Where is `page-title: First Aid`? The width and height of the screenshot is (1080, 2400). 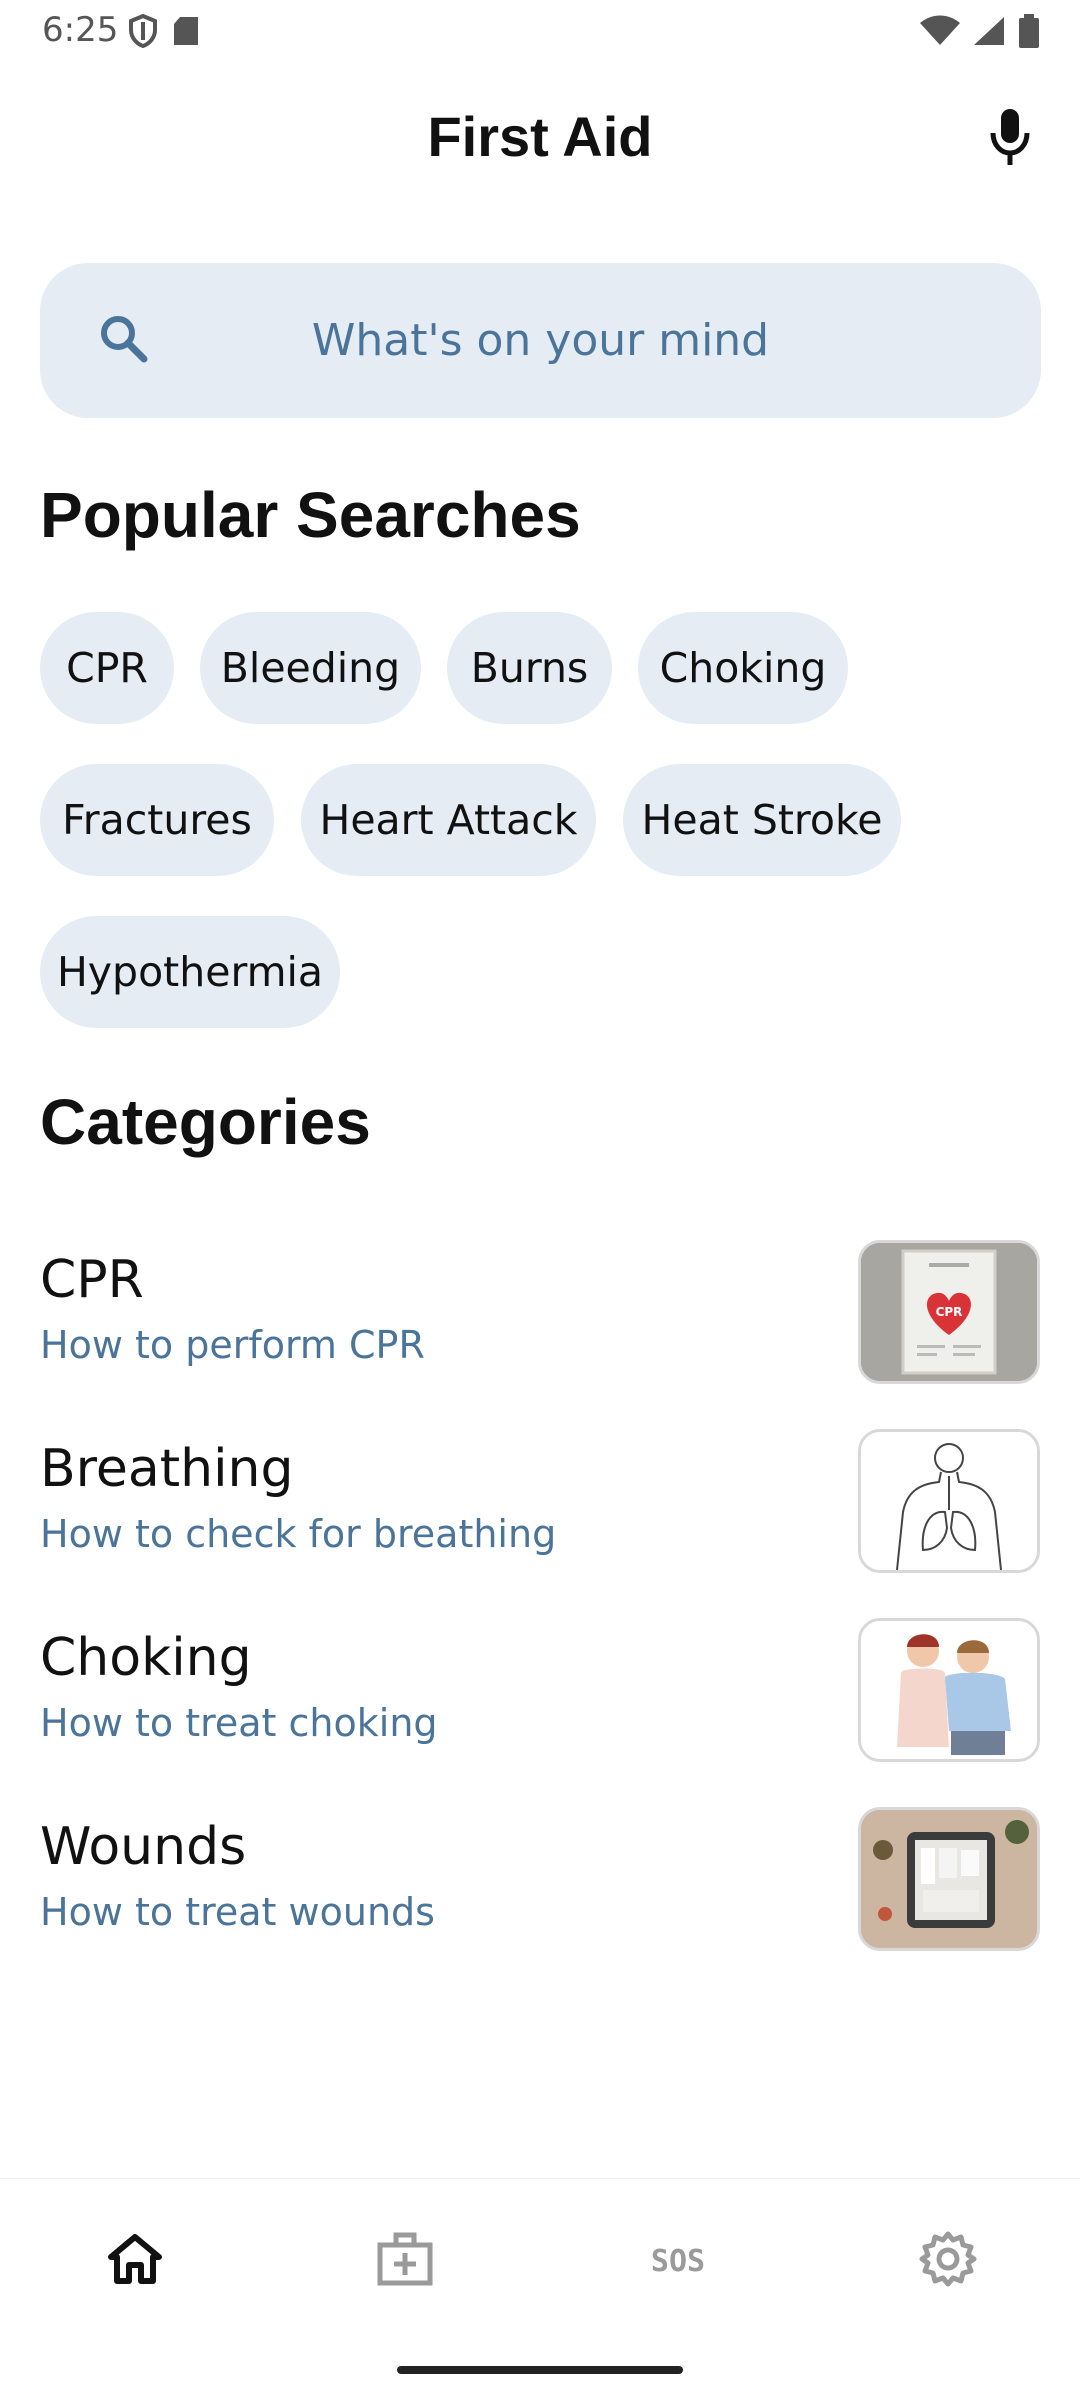
page-title: First Aid is located at coordinates (540, 136).